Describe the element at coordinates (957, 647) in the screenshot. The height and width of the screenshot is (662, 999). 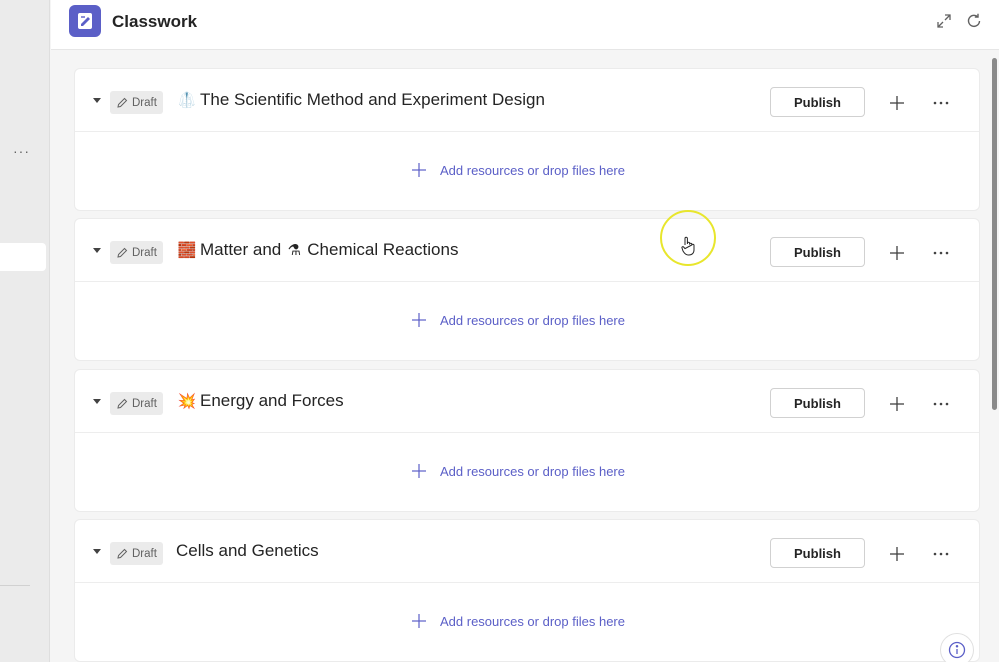
I see `info-button` at that location.